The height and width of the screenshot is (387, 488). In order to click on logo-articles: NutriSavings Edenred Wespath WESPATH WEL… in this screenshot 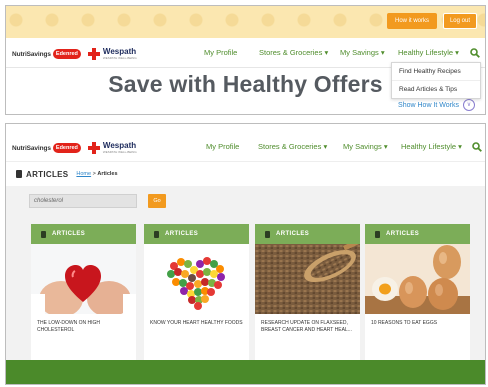, I will do `click(74, 148)`.